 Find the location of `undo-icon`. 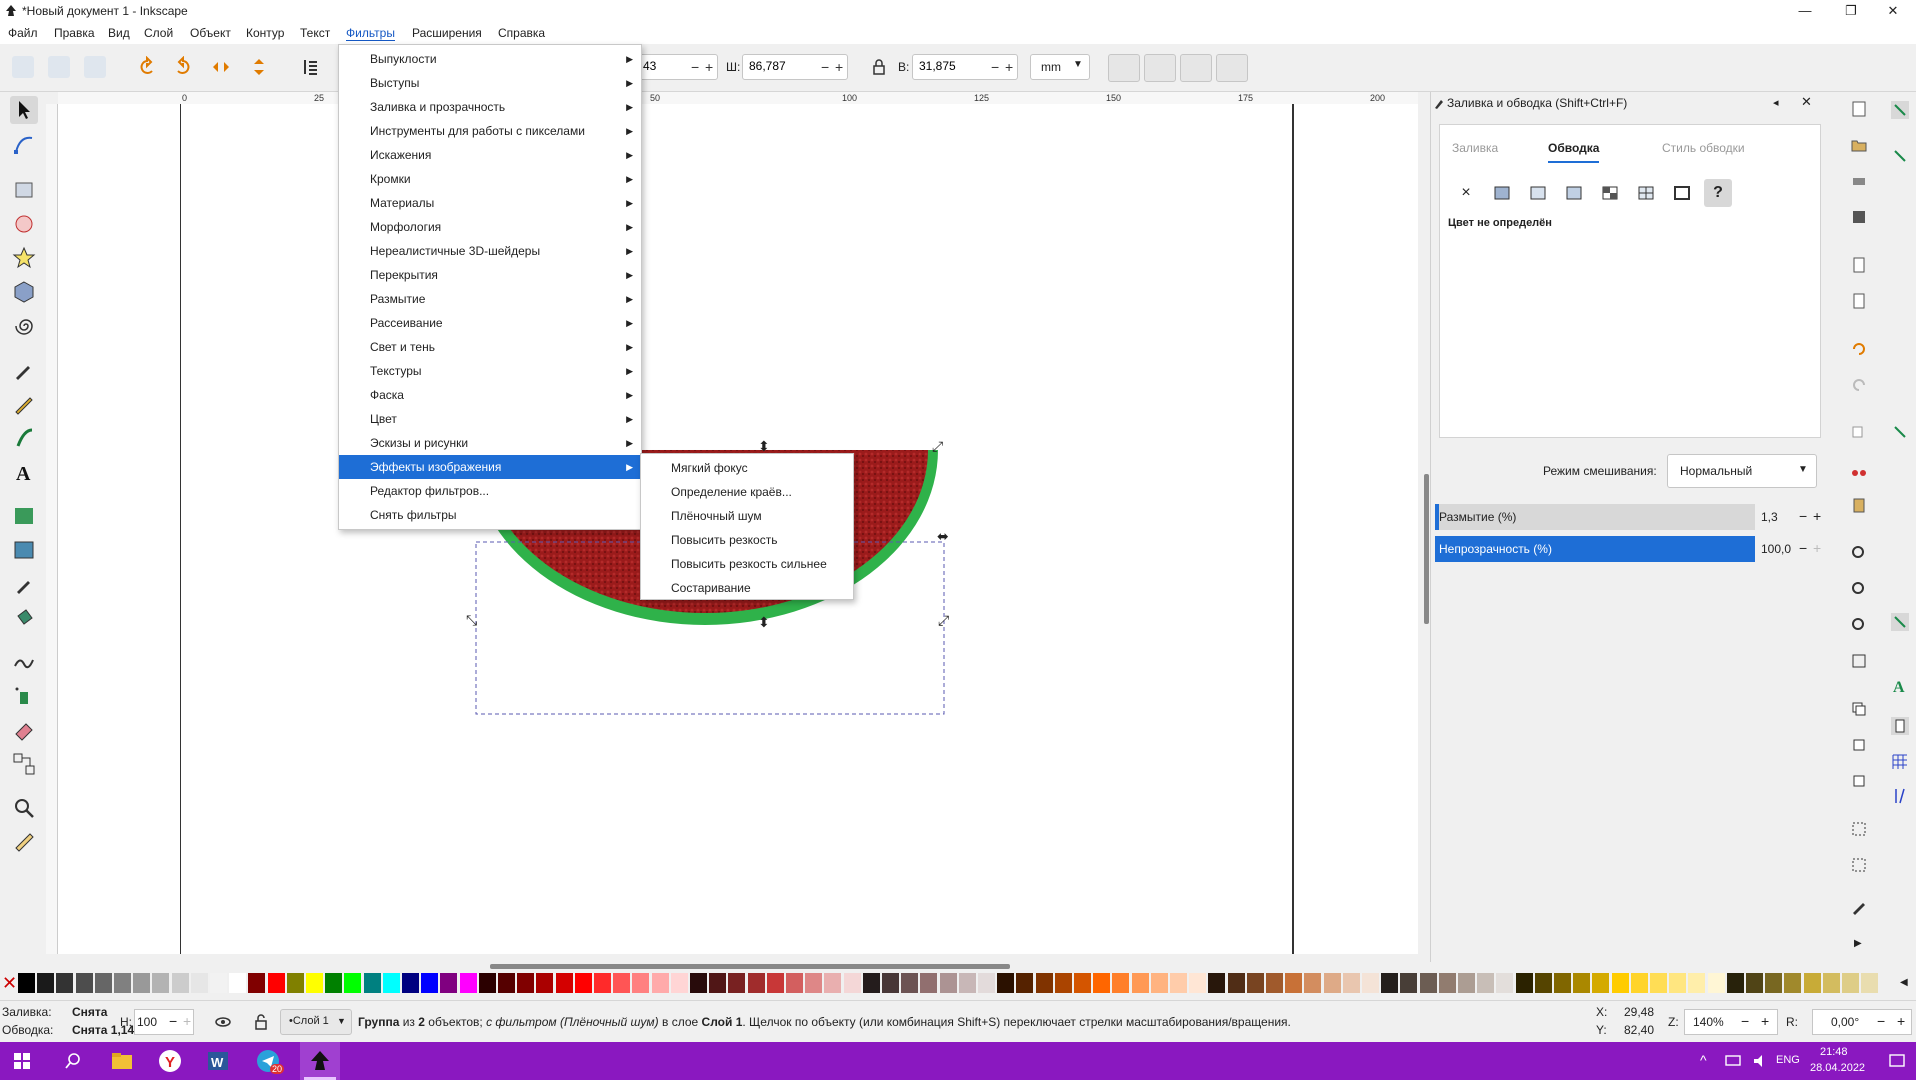

undo-icon is located at coordinates (1859, 349).